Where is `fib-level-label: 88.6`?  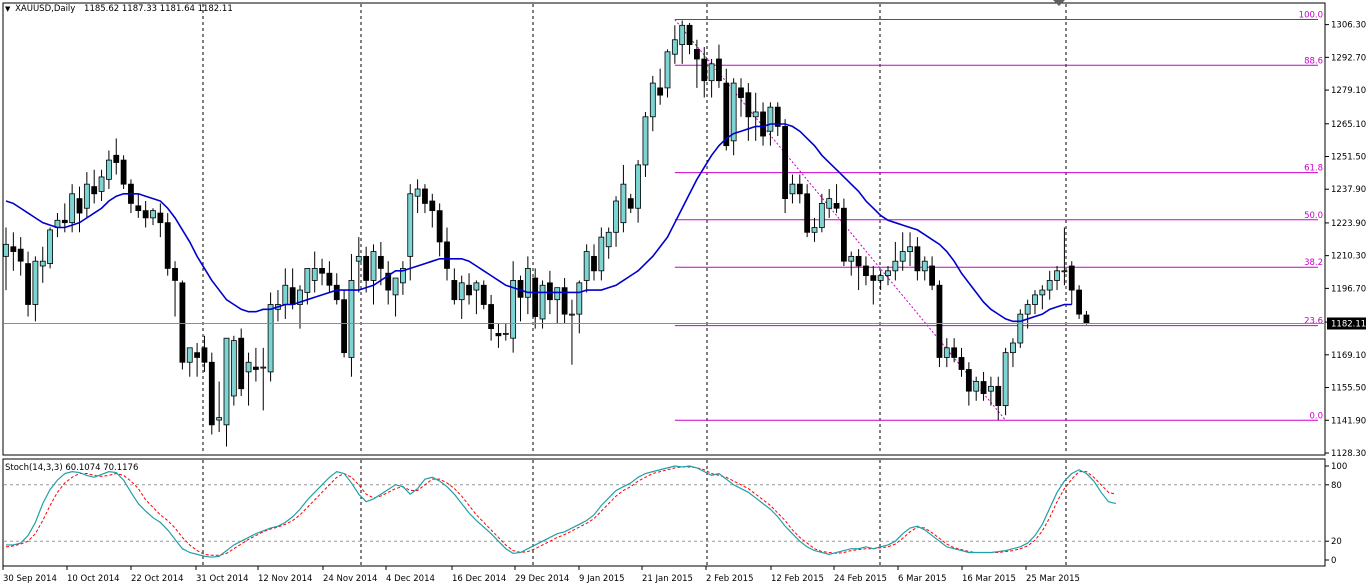 fib-level-label: 88.6 is located at coordinates (1313, 61).